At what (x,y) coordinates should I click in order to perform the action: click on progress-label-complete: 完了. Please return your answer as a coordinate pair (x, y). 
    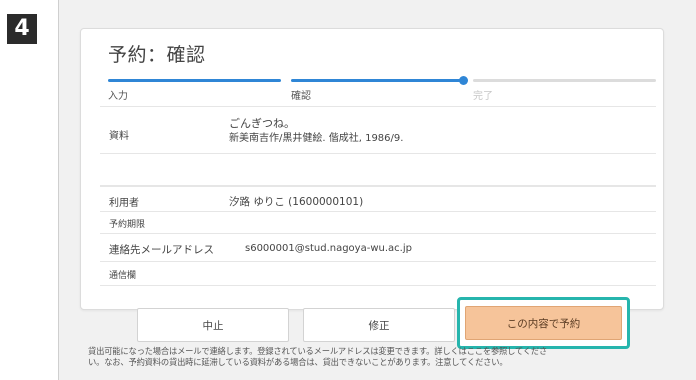
    Looking at the image, I should click on (483, 96).